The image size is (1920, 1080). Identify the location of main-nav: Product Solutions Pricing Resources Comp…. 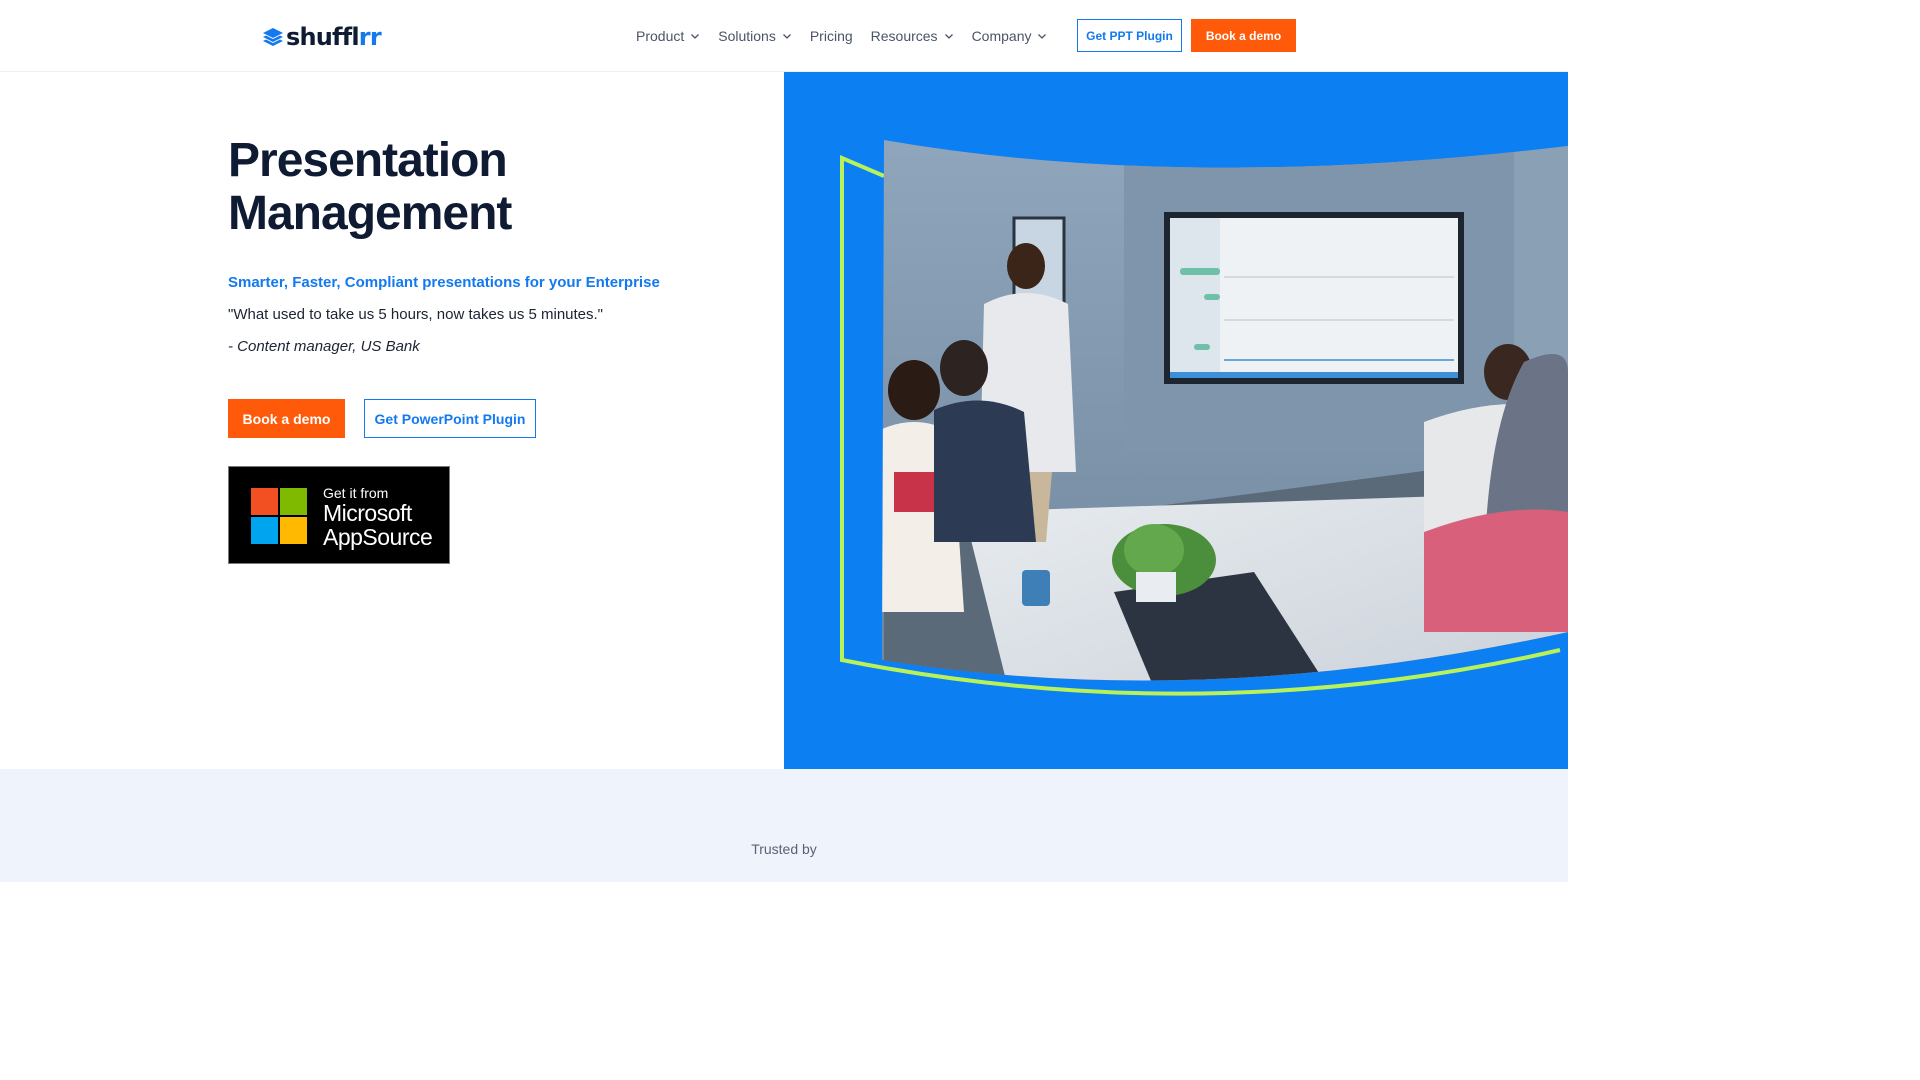
(850, 36).